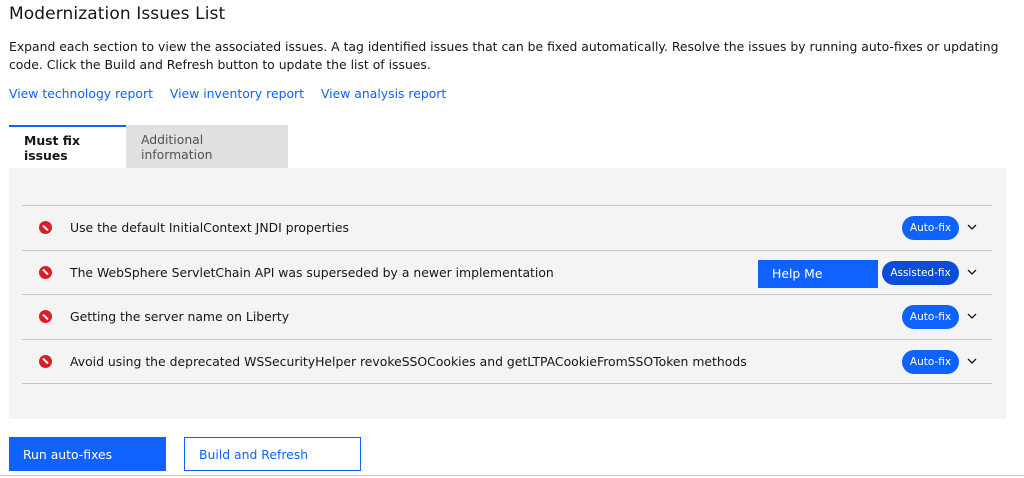 The height and width of the screenshot is (478, 1024). I want to click on issue-tabs: Must fix issues Additional information, so click(148, 146).